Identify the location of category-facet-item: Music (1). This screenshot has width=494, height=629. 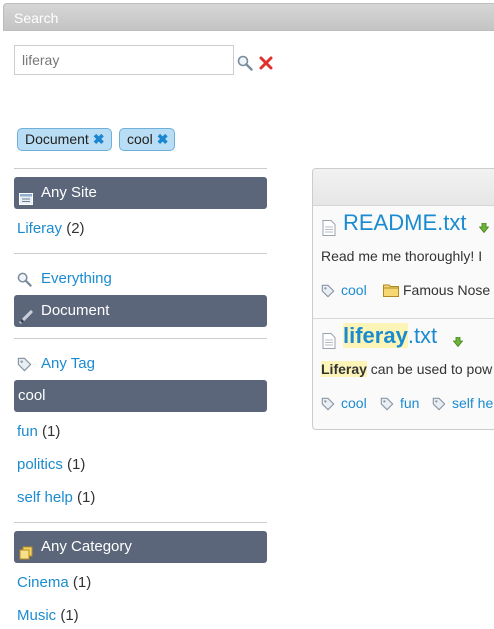
(48, 616).